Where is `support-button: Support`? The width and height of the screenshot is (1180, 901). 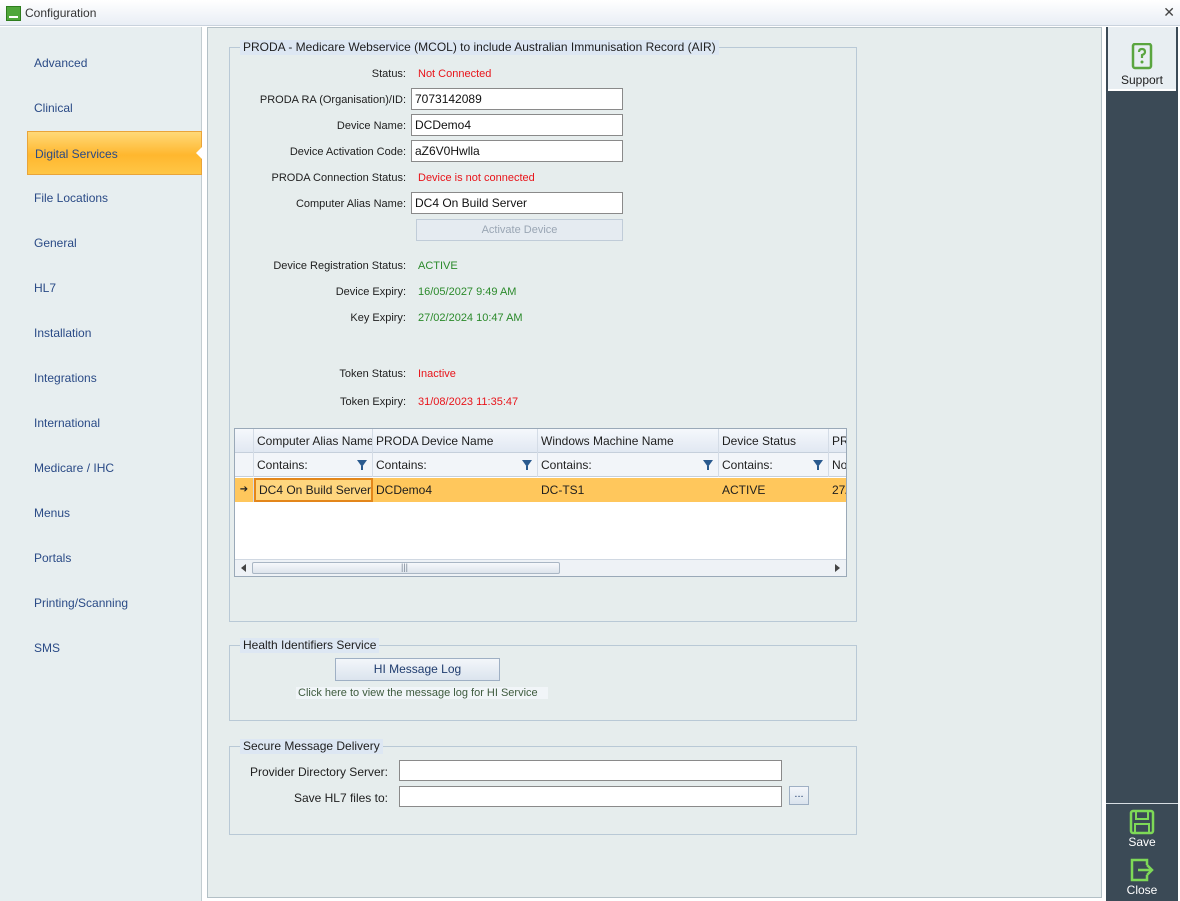 support-button: Support is located at coordinates (1142, 59).